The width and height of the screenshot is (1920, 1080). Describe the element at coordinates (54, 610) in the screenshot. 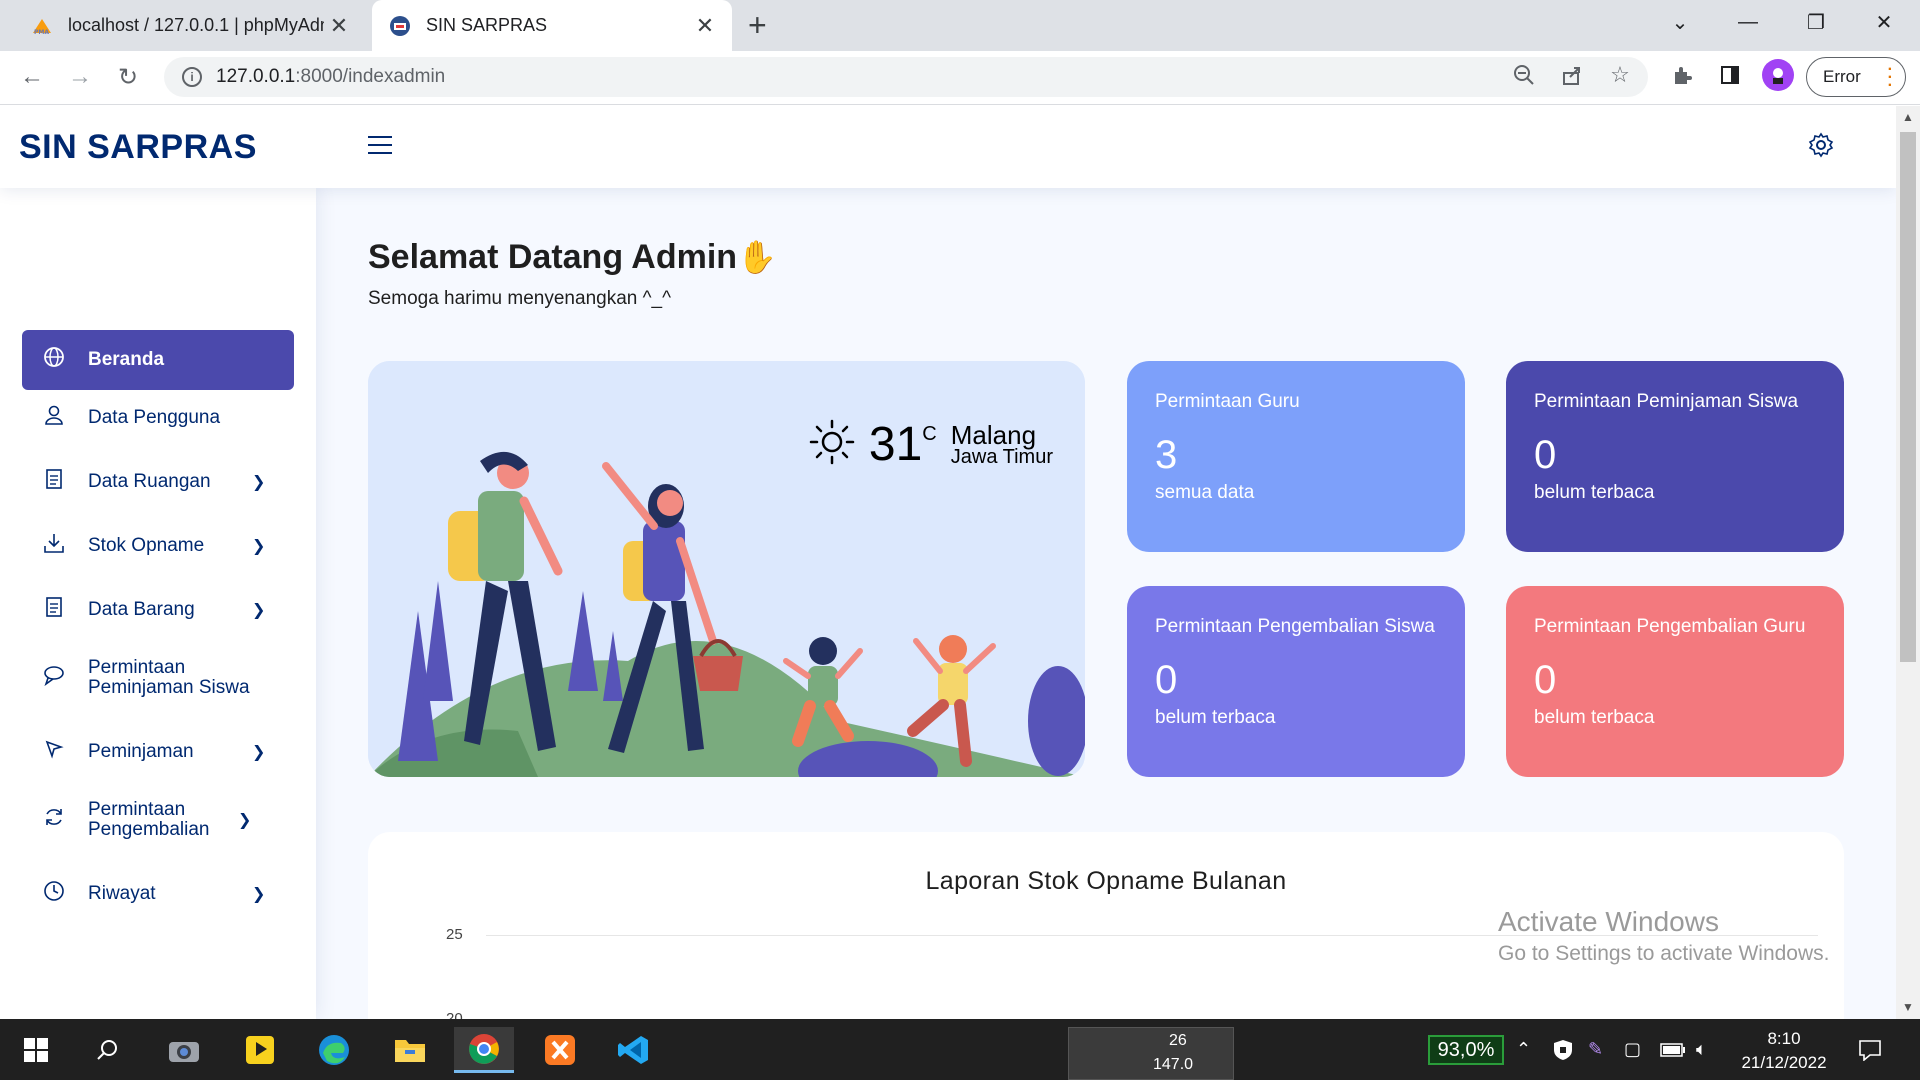

I see `document-icon` at that location.